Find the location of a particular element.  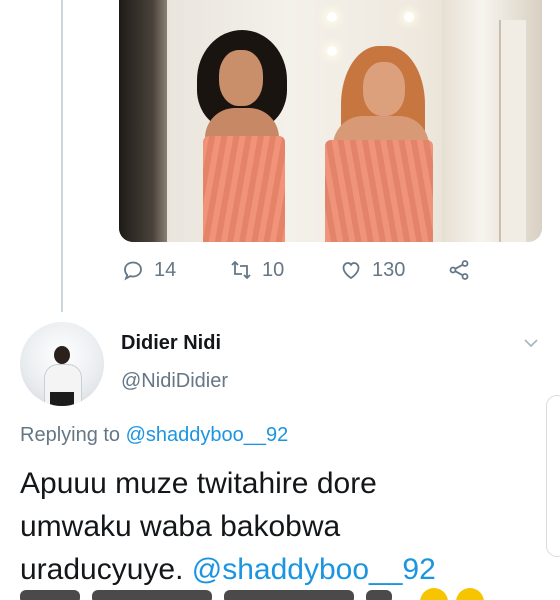

tweet-mention-link: @shaddyboo__92 is located at coordinates (314, 569).